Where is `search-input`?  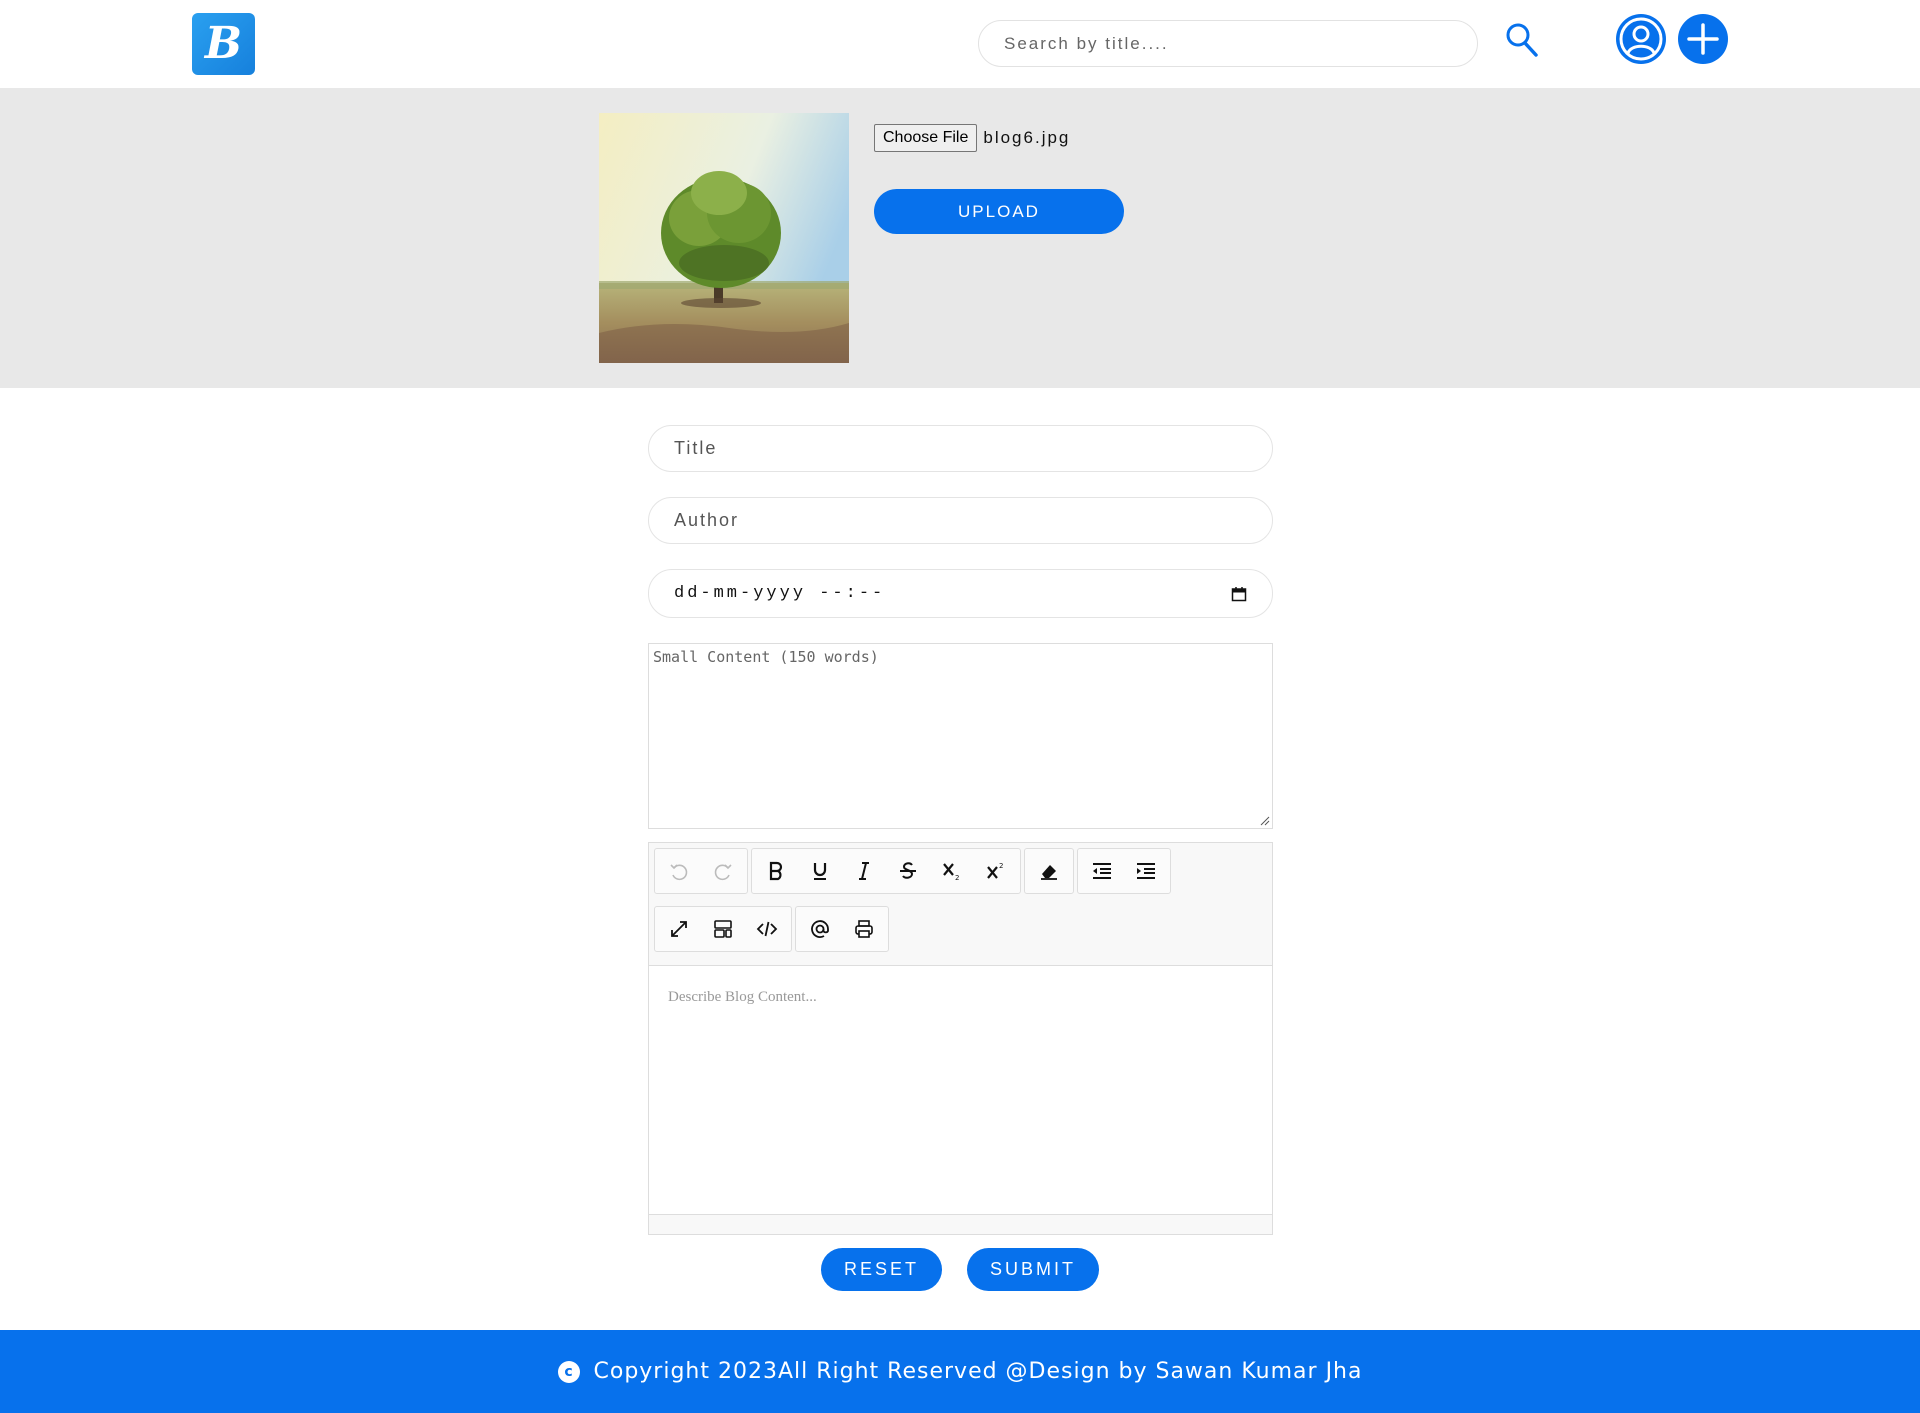
search-input is located at coordinates (1228, 43).